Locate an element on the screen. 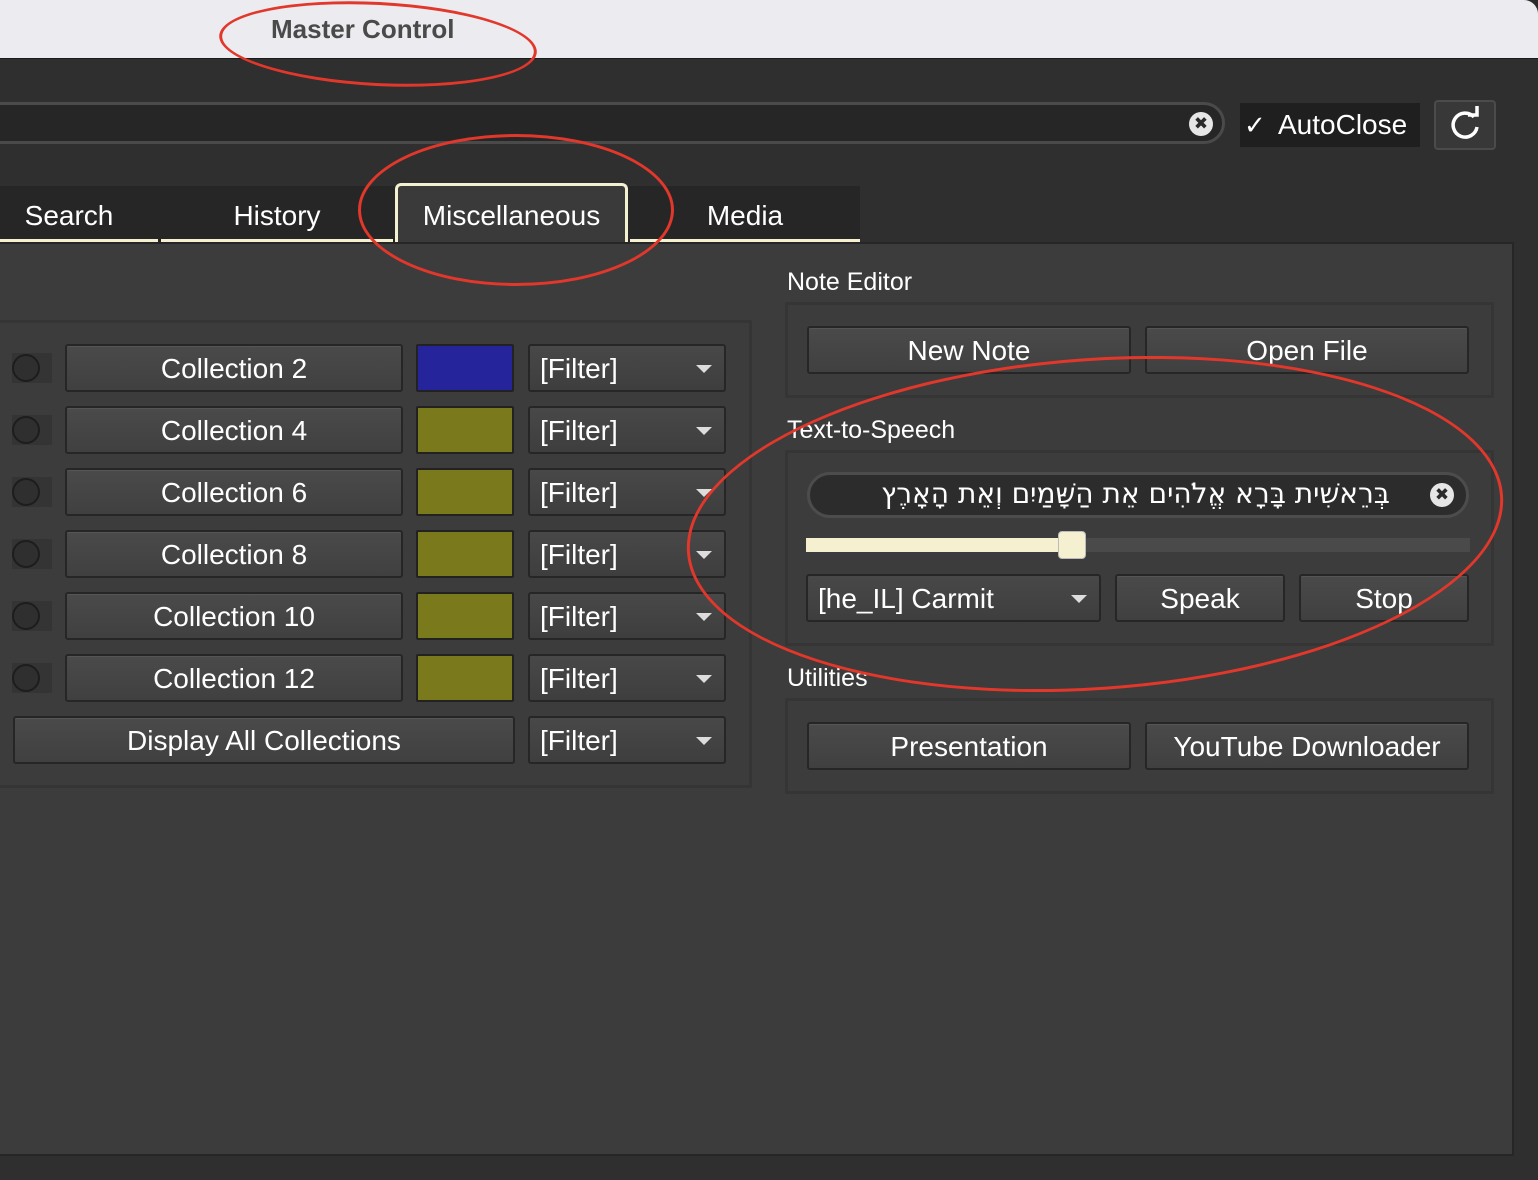 The width and height of the screenshot is (1538, 1180). window-title: Master Control is located at coordinates (363, 29).